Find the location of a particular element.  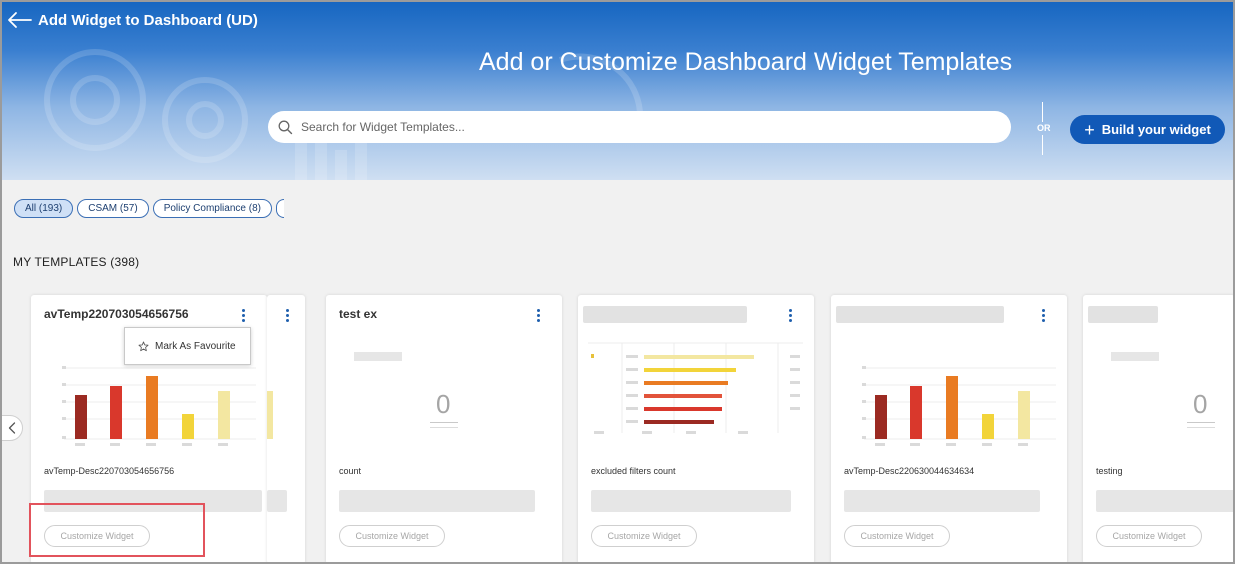

plus-icon: + is located at coordinates (1089, 129).